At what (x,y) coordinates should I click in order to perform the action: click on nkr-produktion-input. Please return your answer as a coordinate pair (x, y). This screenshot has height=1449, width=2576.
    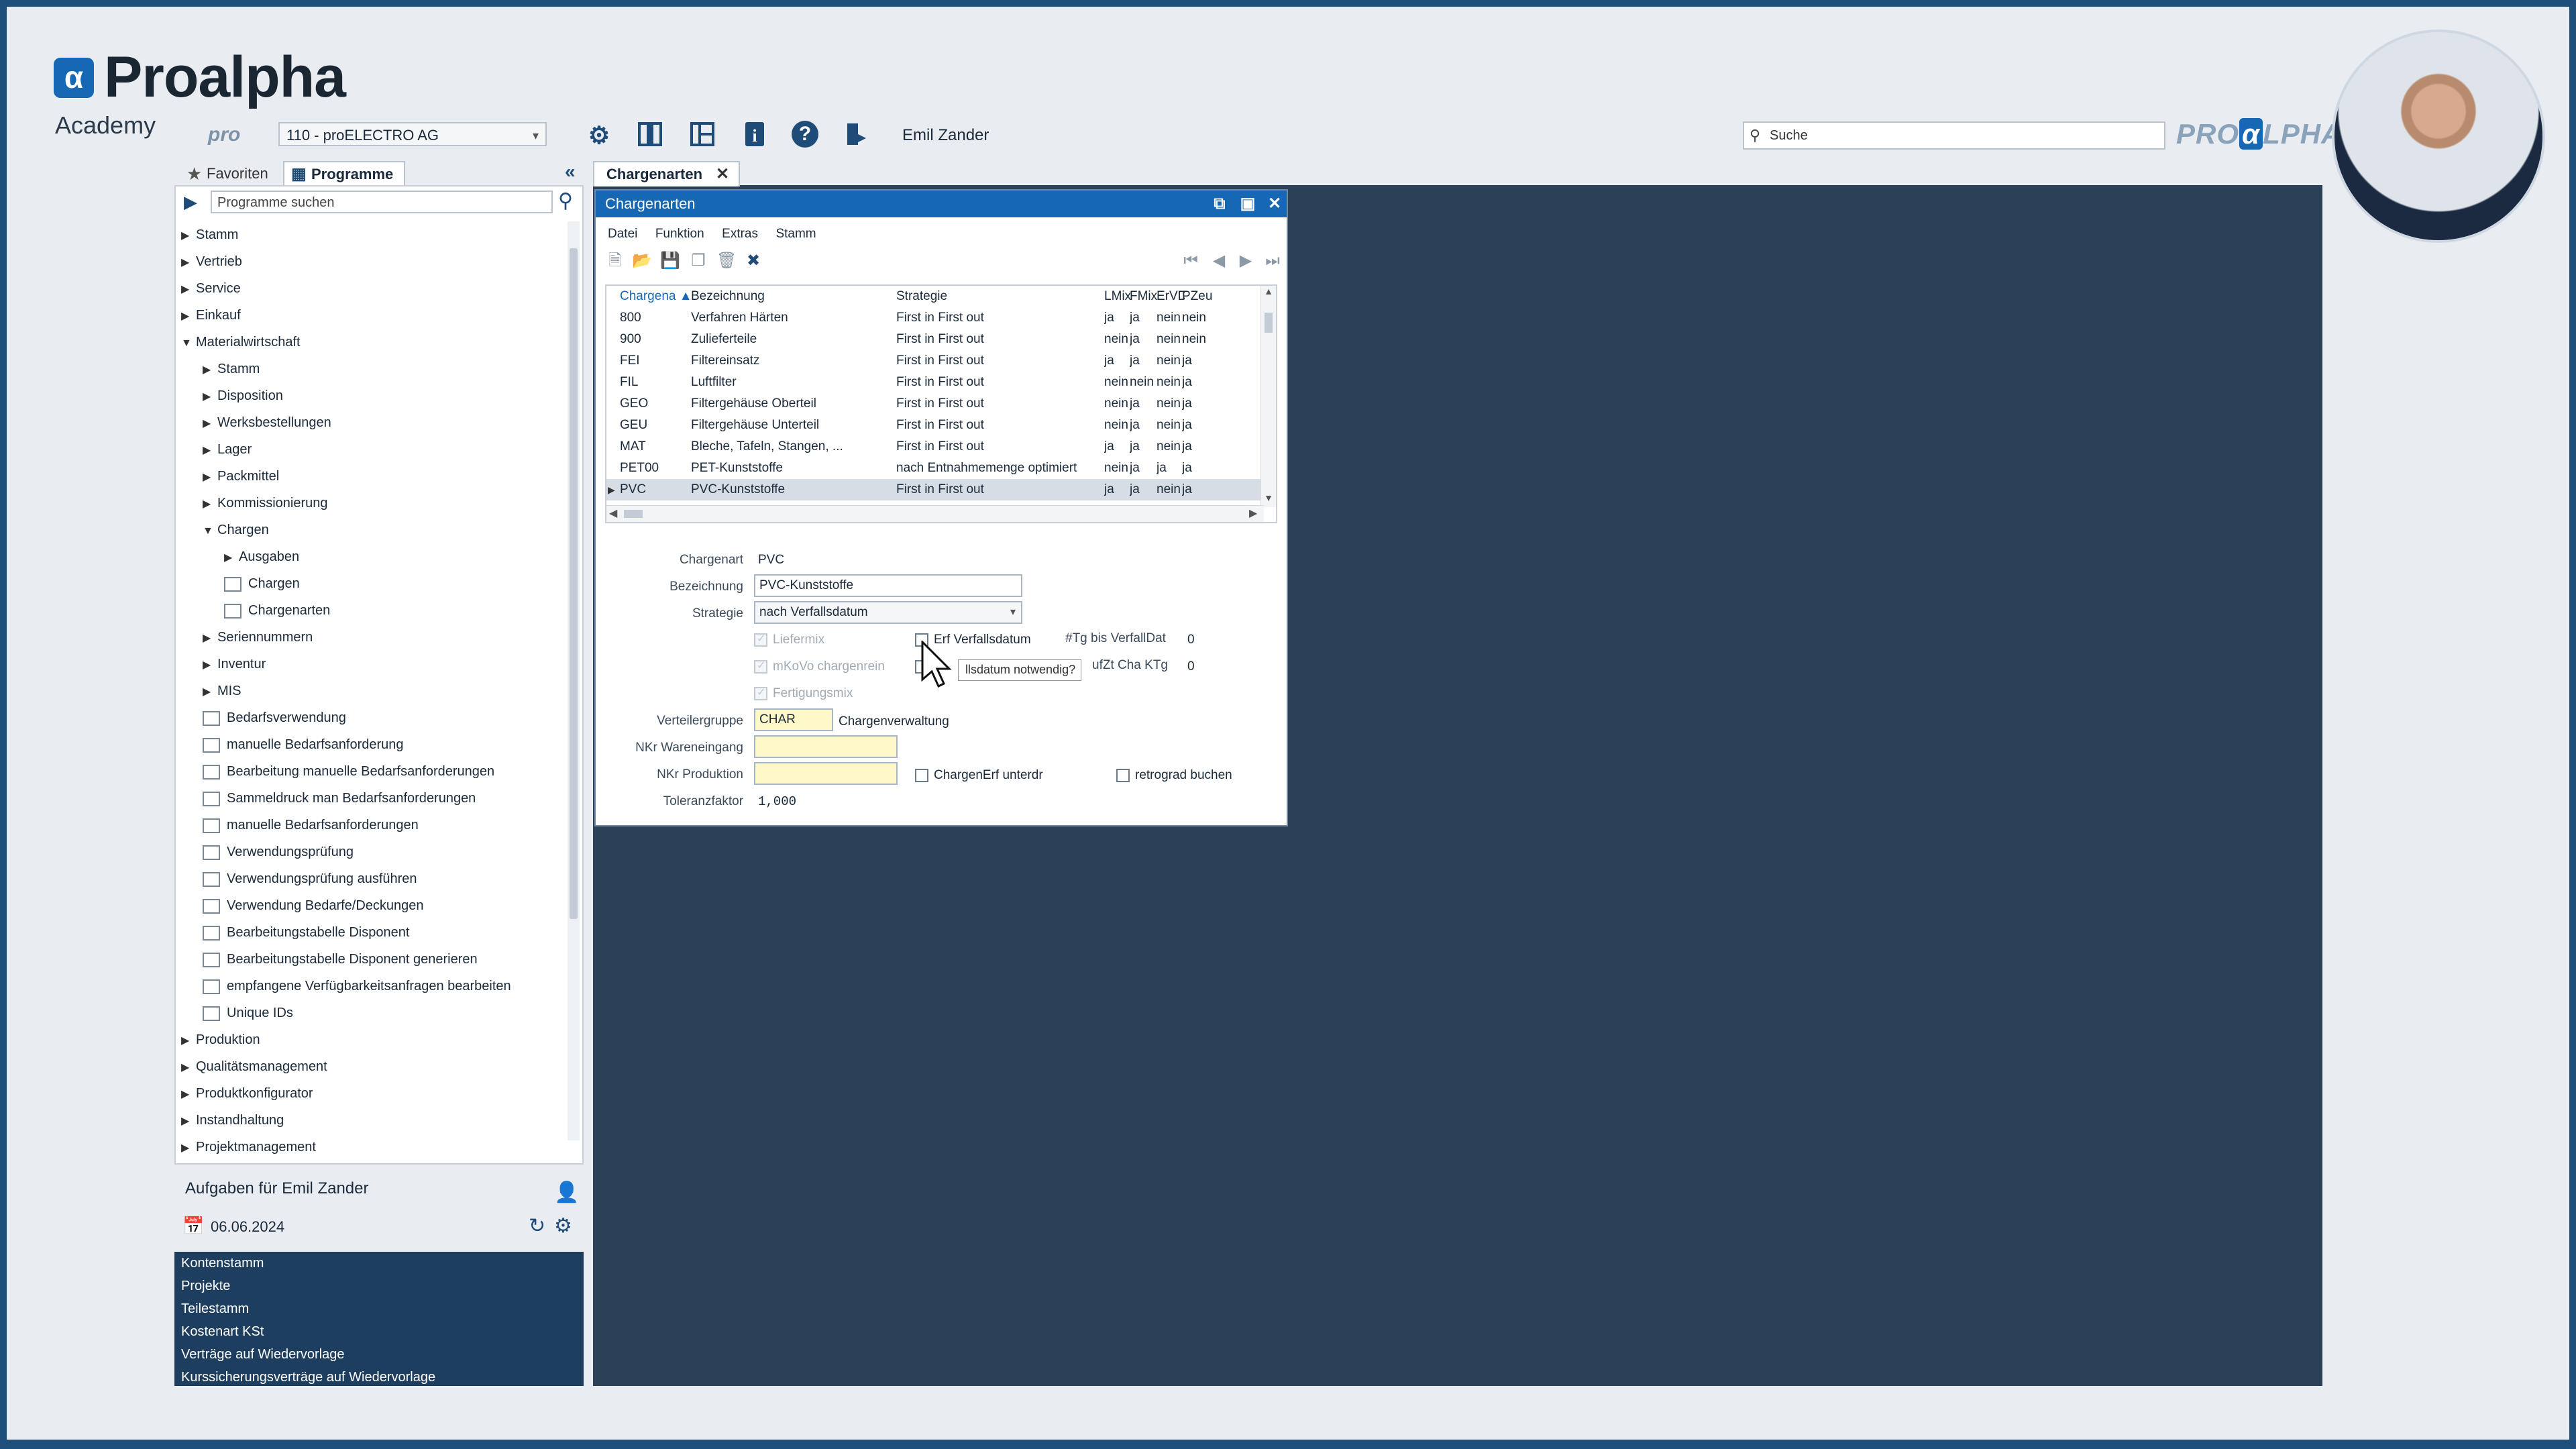
    Looking at the image, I should click on (826, 773).